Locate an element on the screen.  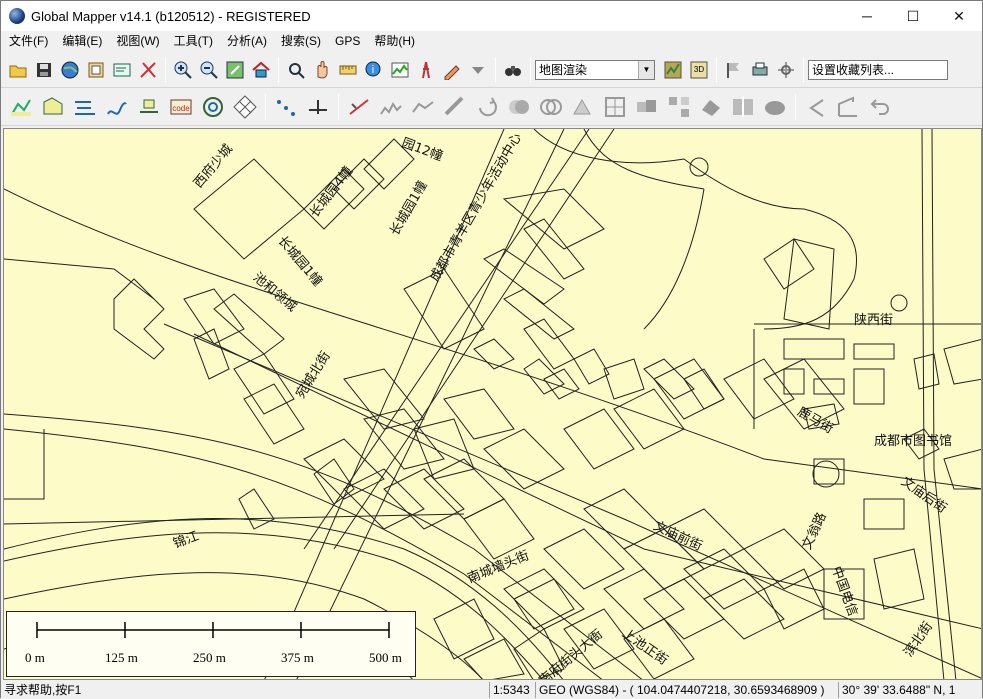
svg-text: code is located at coordinates (181, 108).